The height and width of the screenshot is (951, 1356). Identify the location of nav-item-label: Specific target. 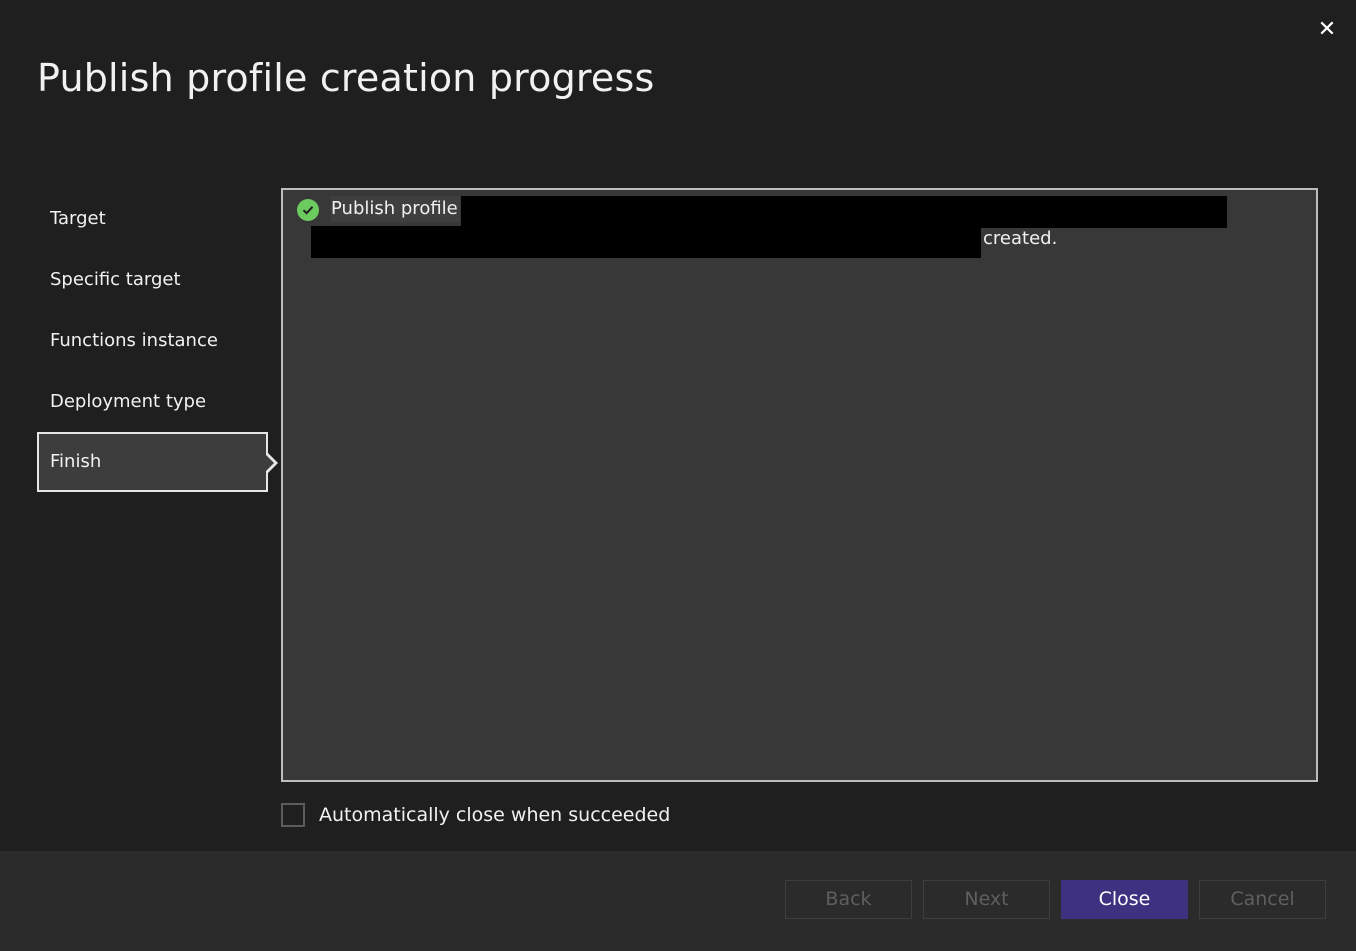
(115, 279).